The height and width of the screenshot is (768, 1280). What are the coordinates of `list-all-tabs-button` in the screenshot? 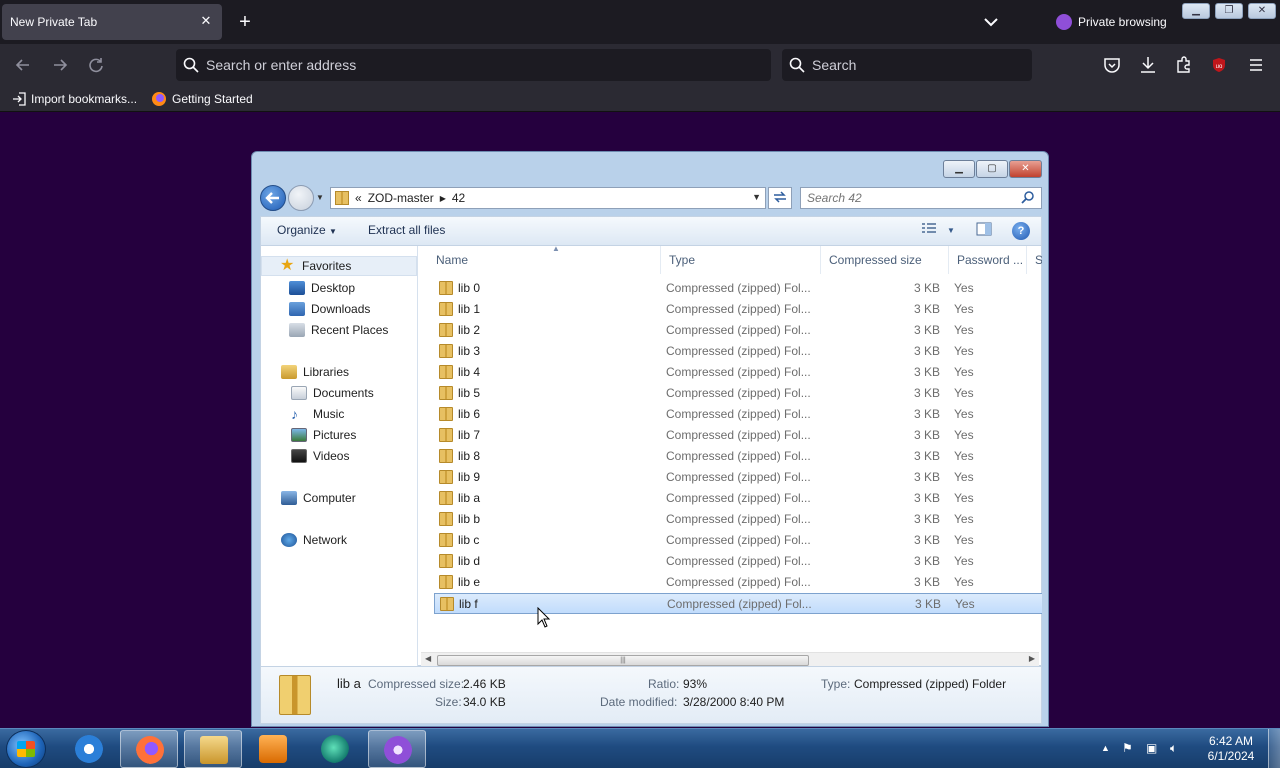 It's located at (991, 22).